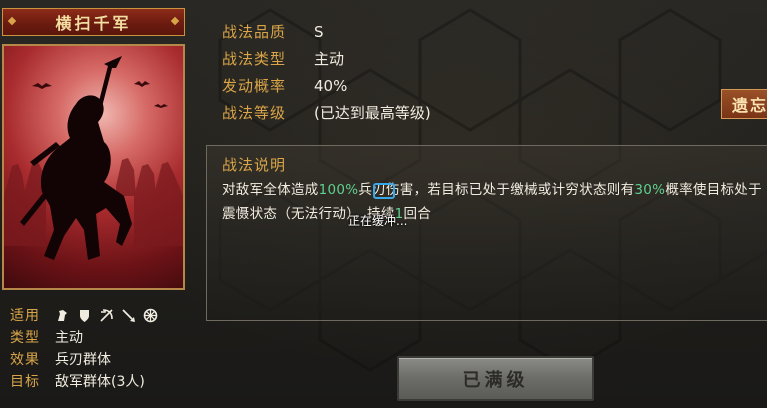 Image resolution: width=767 pixels, height=408 pixels. I want to click on skill-attributes: 适用 类型 主动 效果 兵刃群体 目标 敌军群体(3人), so click(84, 348).